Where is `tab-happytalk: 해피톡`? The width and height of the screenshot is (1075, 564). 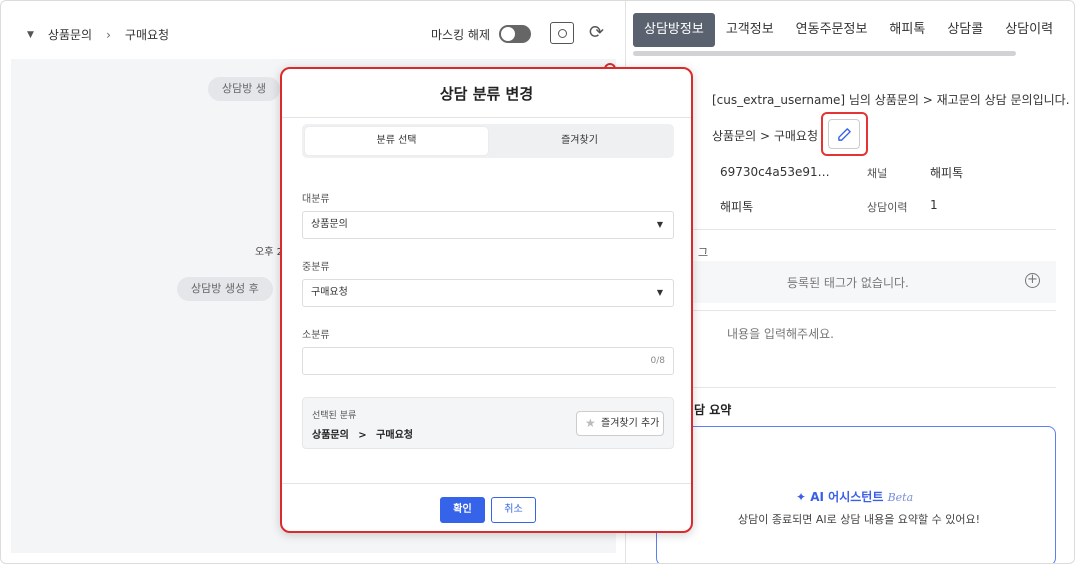
tab-happytalk: 해피톡 is located at coordinates (907, 30).